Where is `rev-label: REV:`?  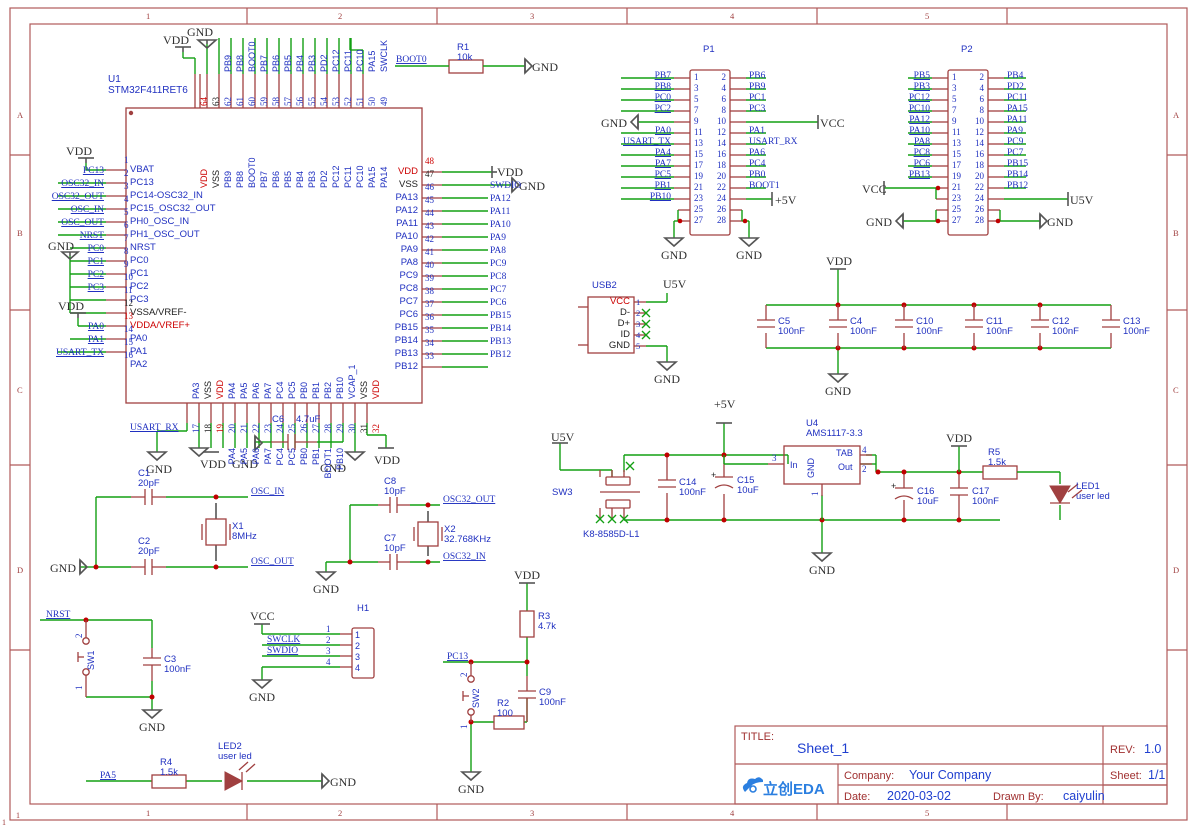
rev-label: REV: is located at coordinates (1122, 750).